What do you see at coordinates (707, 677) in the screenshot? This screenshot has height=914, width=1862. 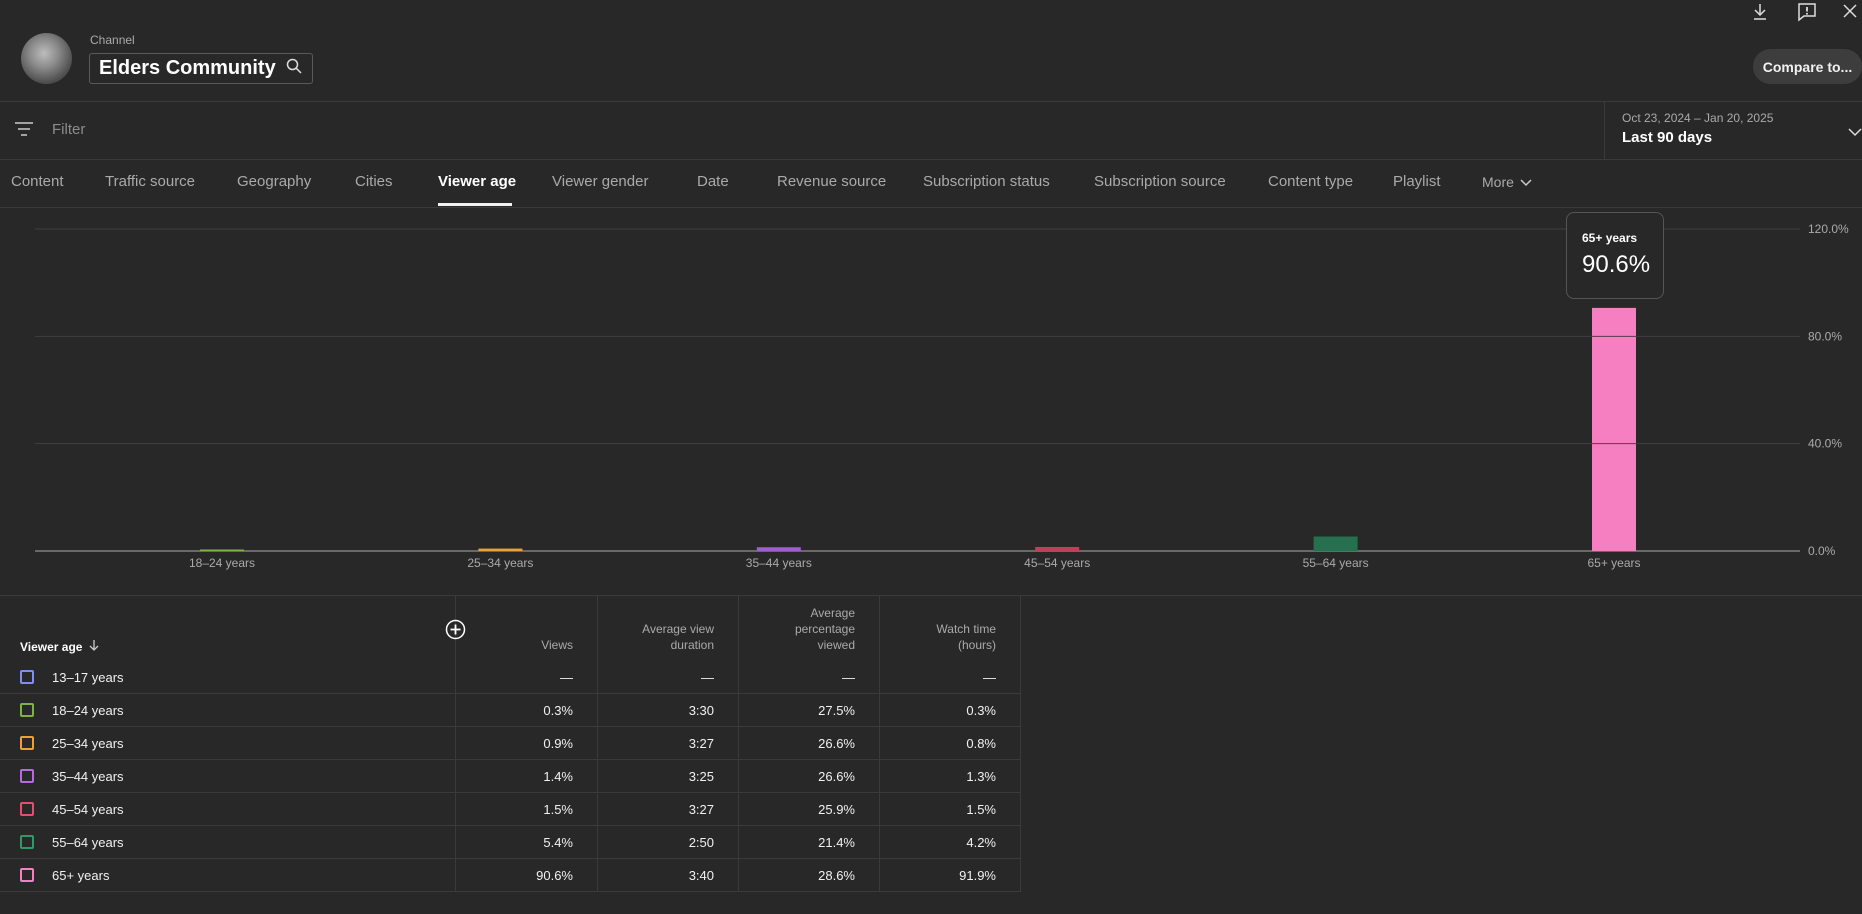 I see `cell-avd: —` at bounding box center [707, 677].